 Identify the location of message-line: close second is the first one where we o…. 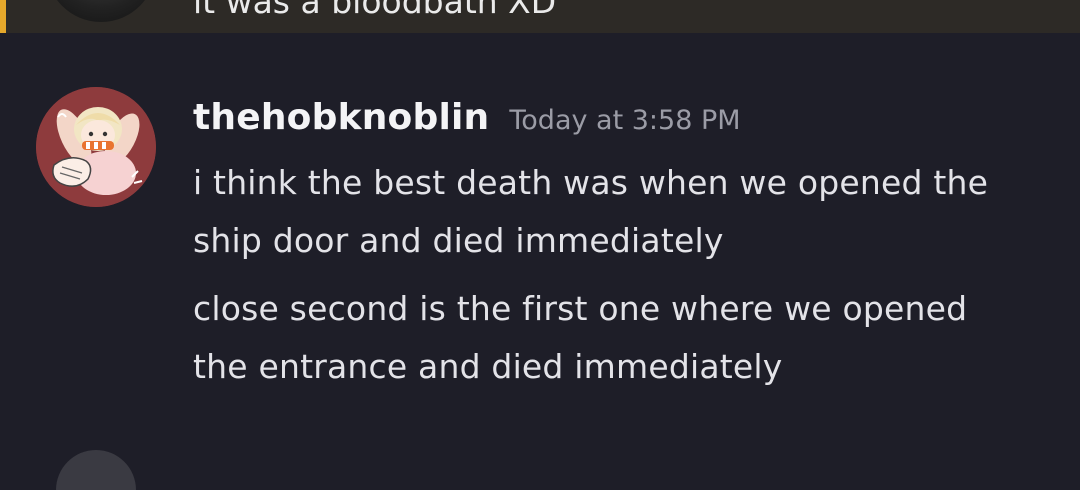
(580, 308).